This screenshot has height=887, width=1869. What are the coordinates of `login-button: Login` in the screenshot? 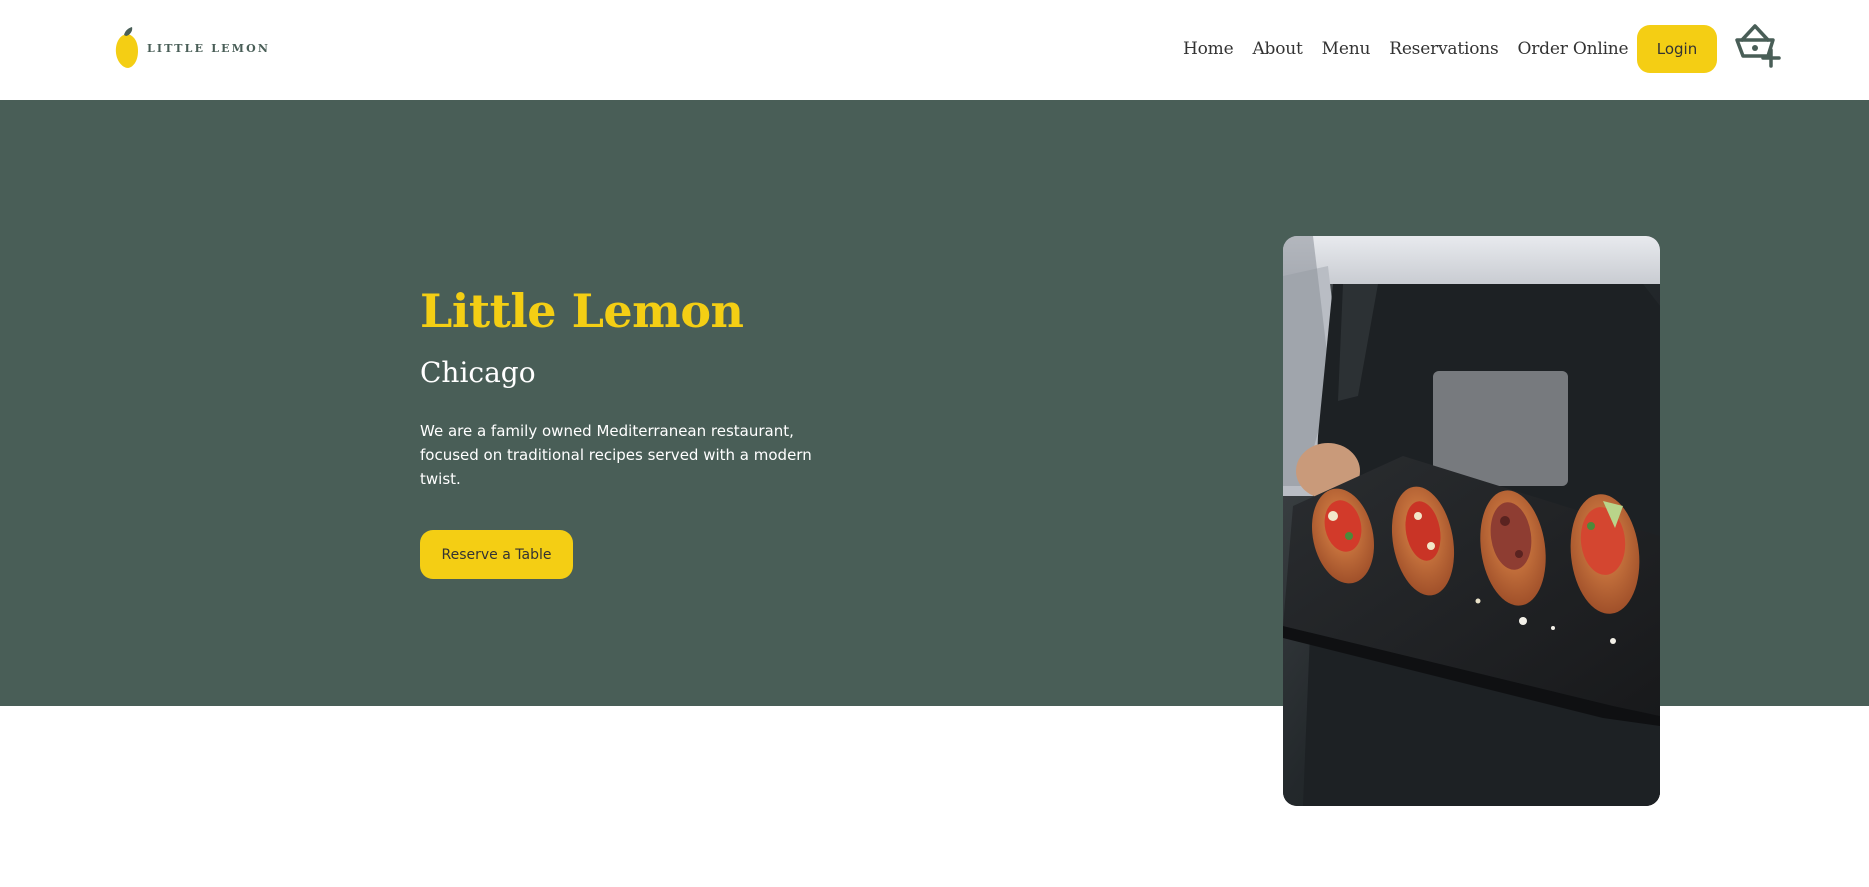 It's located at (1677, 49).